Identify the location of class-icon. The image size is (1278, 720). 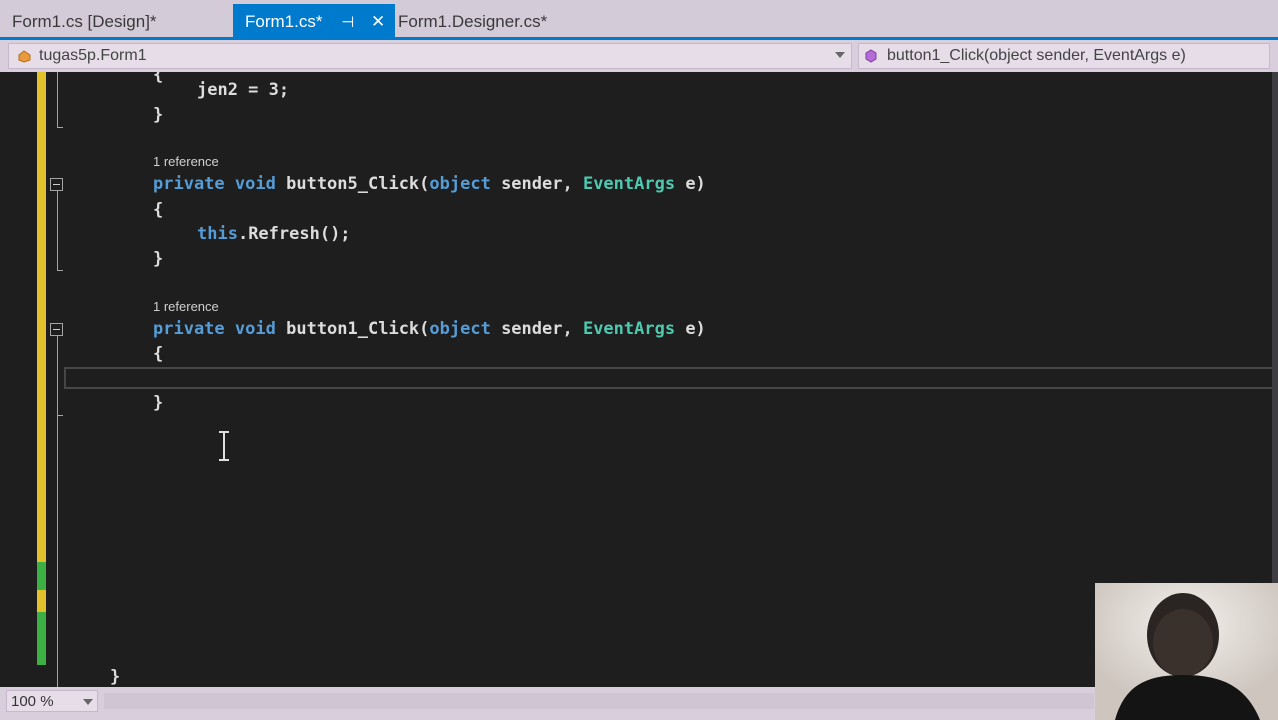
(24, 56).